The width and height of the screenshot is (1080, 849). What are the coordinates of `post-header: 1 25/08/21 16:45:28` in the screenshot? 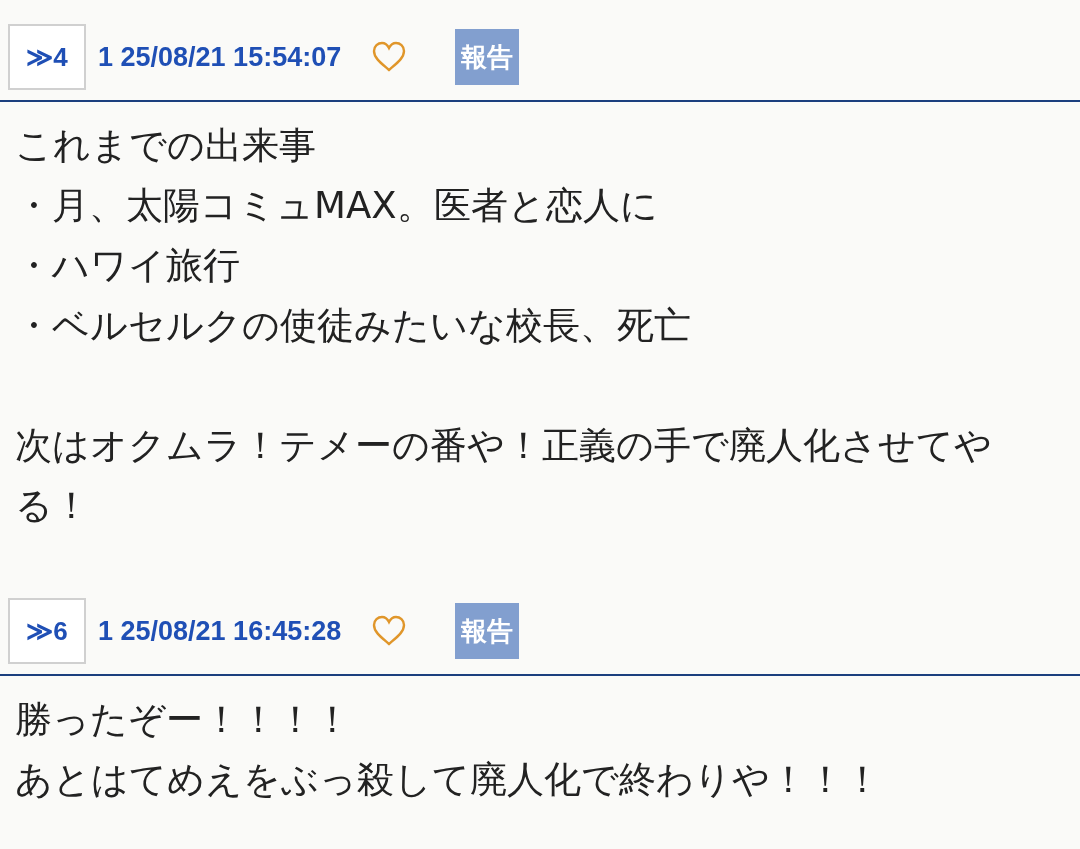 It's located at (220, 631).